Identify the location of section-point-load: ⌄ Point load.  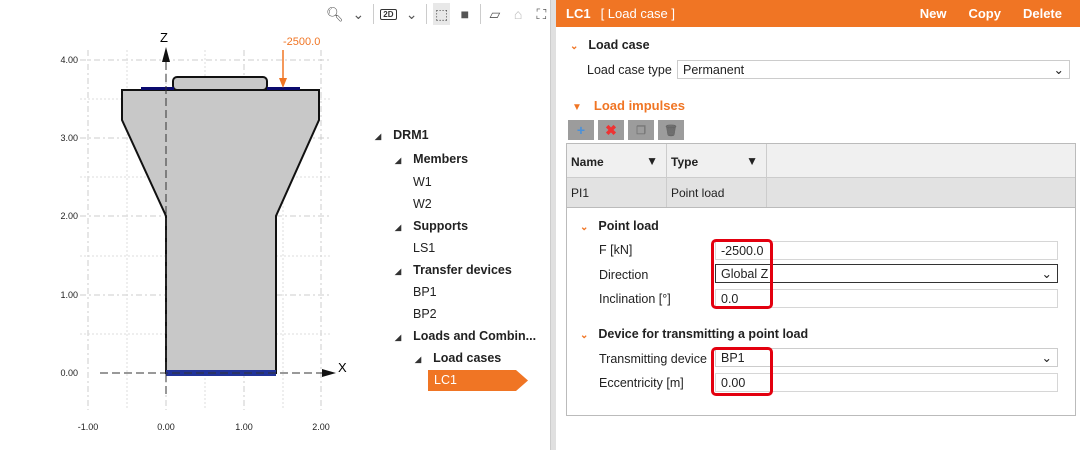
(619, 226).